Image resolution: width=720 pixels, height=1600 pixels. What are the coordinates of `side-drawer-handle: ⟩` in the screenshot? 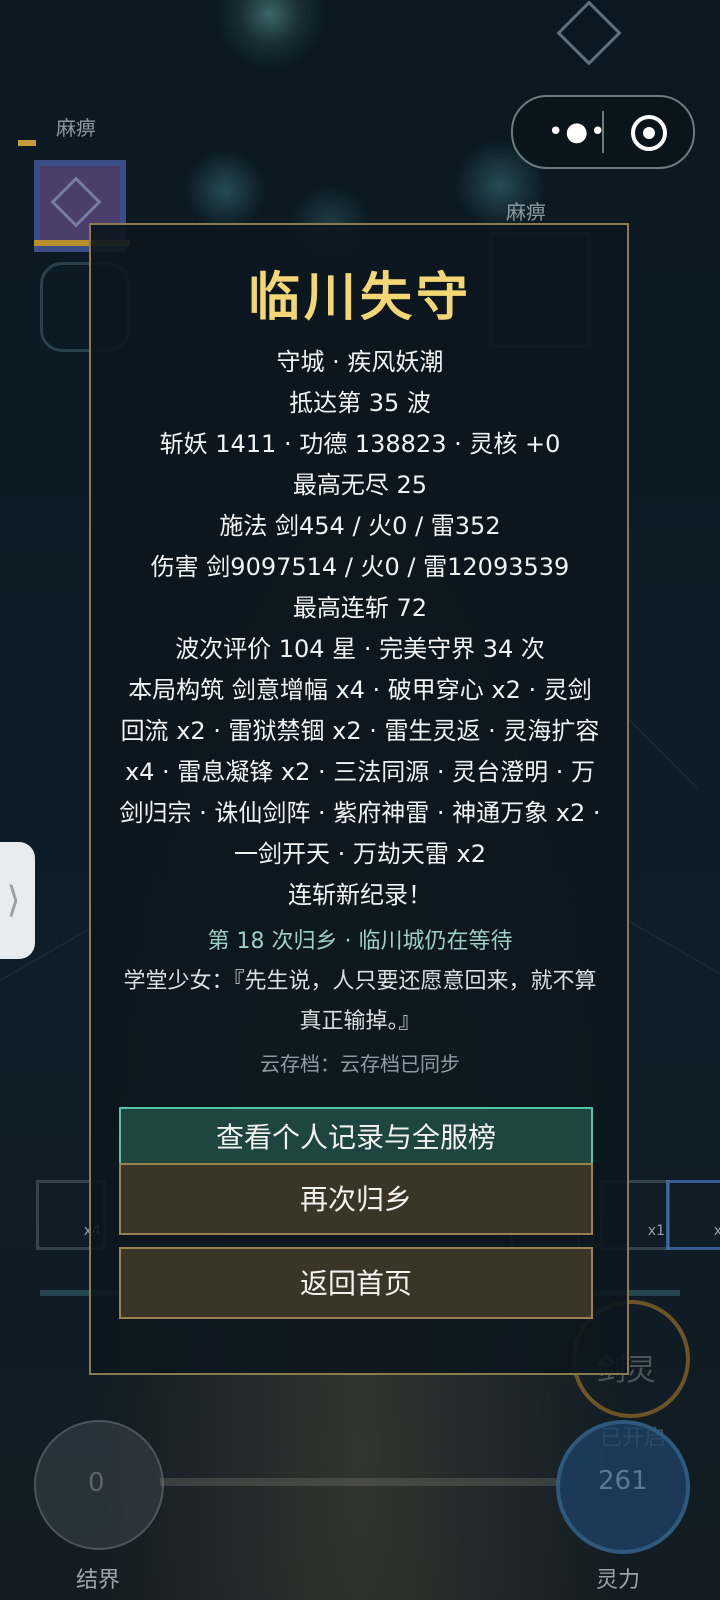 It's located at (17, 900).